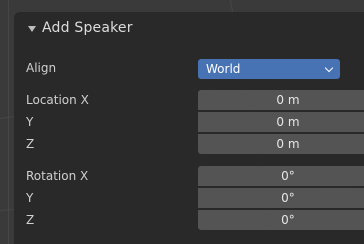 Image resolution: width=364 pixels, height=244 pixels. What do you see at coordinates (281, 176) in the screenshot?
I see `rotation-x-field: 0°` at bounding box center [281, 176].